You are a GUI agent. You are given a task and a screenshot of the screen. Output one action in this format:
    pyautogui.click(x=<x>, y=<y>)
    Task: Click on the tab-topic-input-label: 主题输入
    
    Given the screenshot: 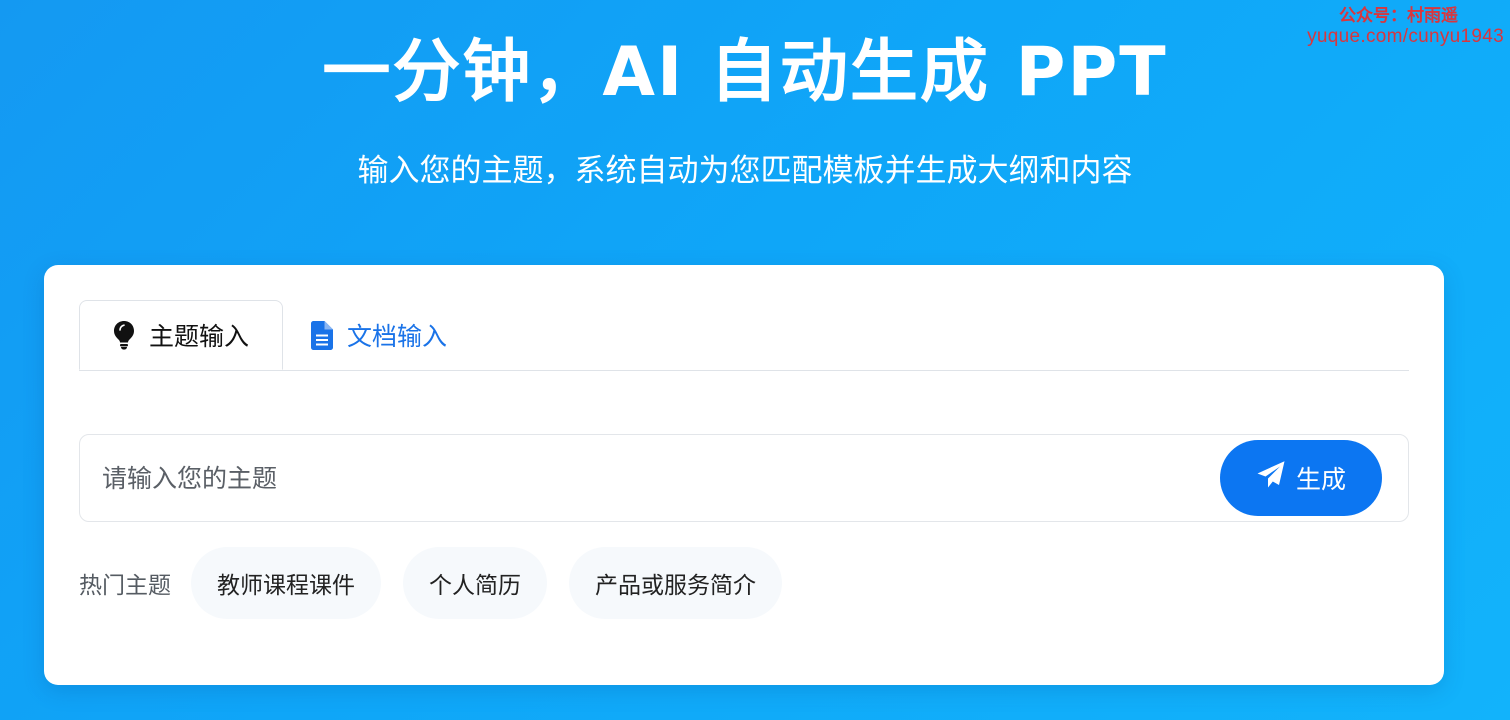 What is the action you would take?
    pyautogui.click(x=198, y=336)
    